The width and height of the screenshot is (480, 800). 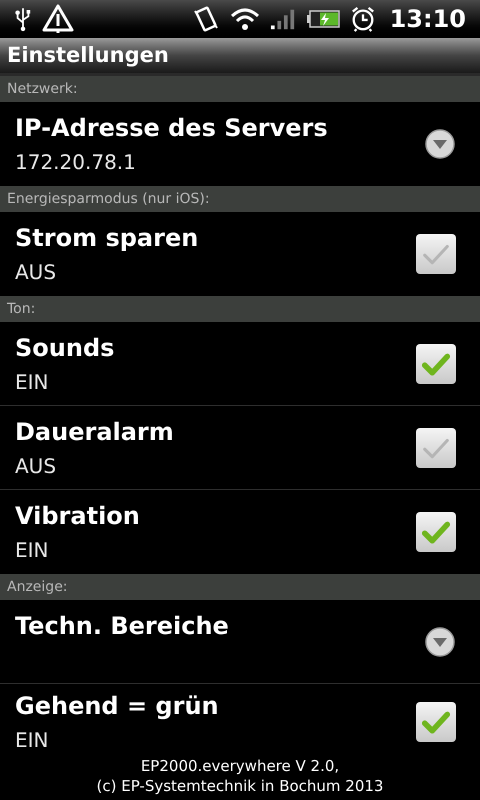 I want to click on vibrate-icon, so click(x=206, y=19).